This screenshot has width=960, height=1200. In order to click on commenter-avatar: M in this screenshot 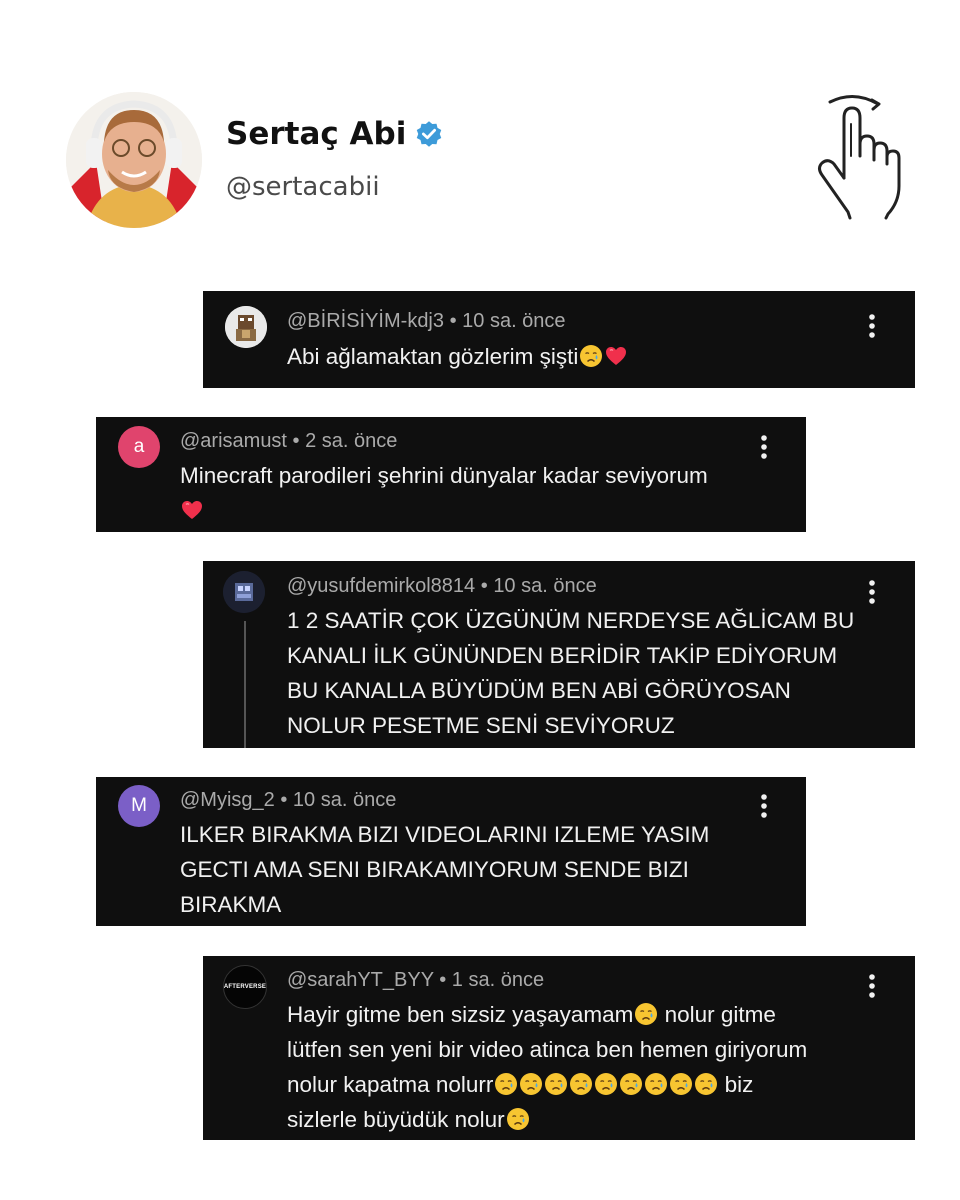, I will do `click(139, 806)`.